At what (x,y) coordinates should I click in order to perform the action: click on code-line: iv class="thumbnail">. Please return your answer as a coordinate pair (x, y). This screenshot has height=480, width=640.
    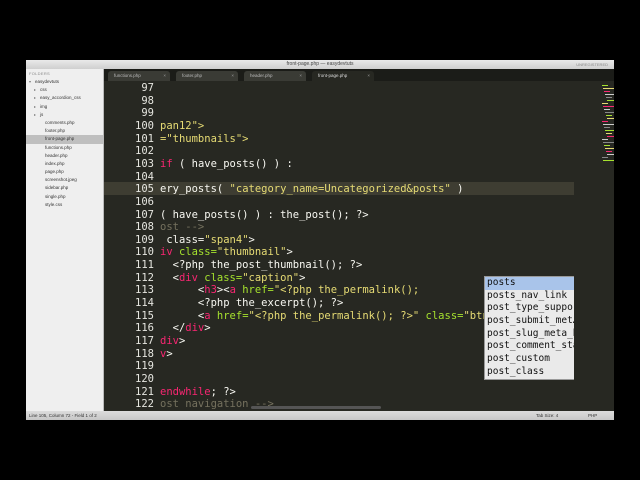
    Looking at the image, I should click on (226, 252).